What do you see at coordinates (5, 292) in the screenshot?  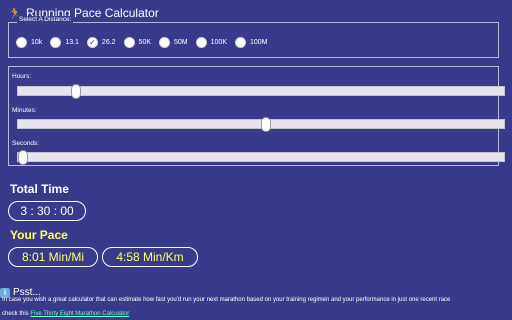 I see `info-icon: i` at bounding box center [5, 292].